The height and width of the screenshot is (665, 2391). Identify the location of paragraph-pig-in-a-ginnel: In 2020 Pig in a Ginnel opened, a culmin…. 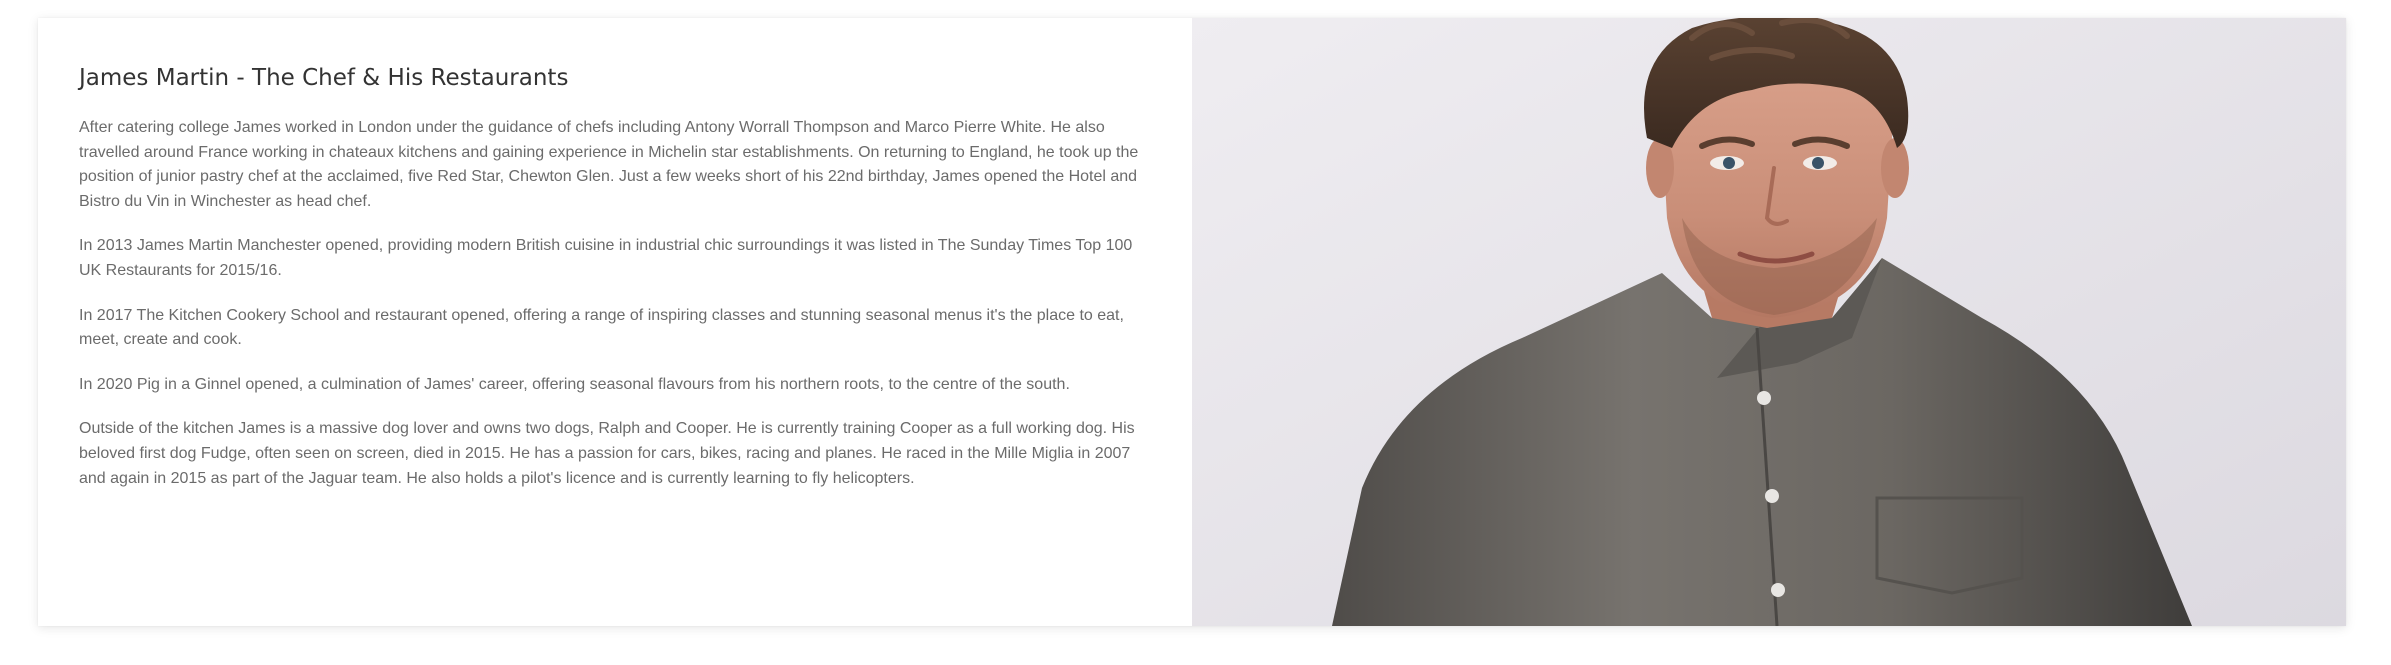
(574, 384).